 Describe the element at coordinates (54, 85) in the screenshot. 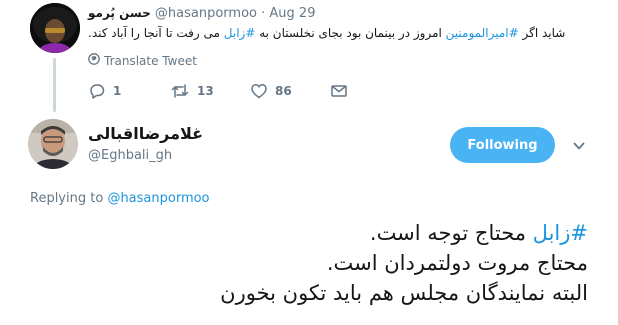

I see `thread-connector` at that location.